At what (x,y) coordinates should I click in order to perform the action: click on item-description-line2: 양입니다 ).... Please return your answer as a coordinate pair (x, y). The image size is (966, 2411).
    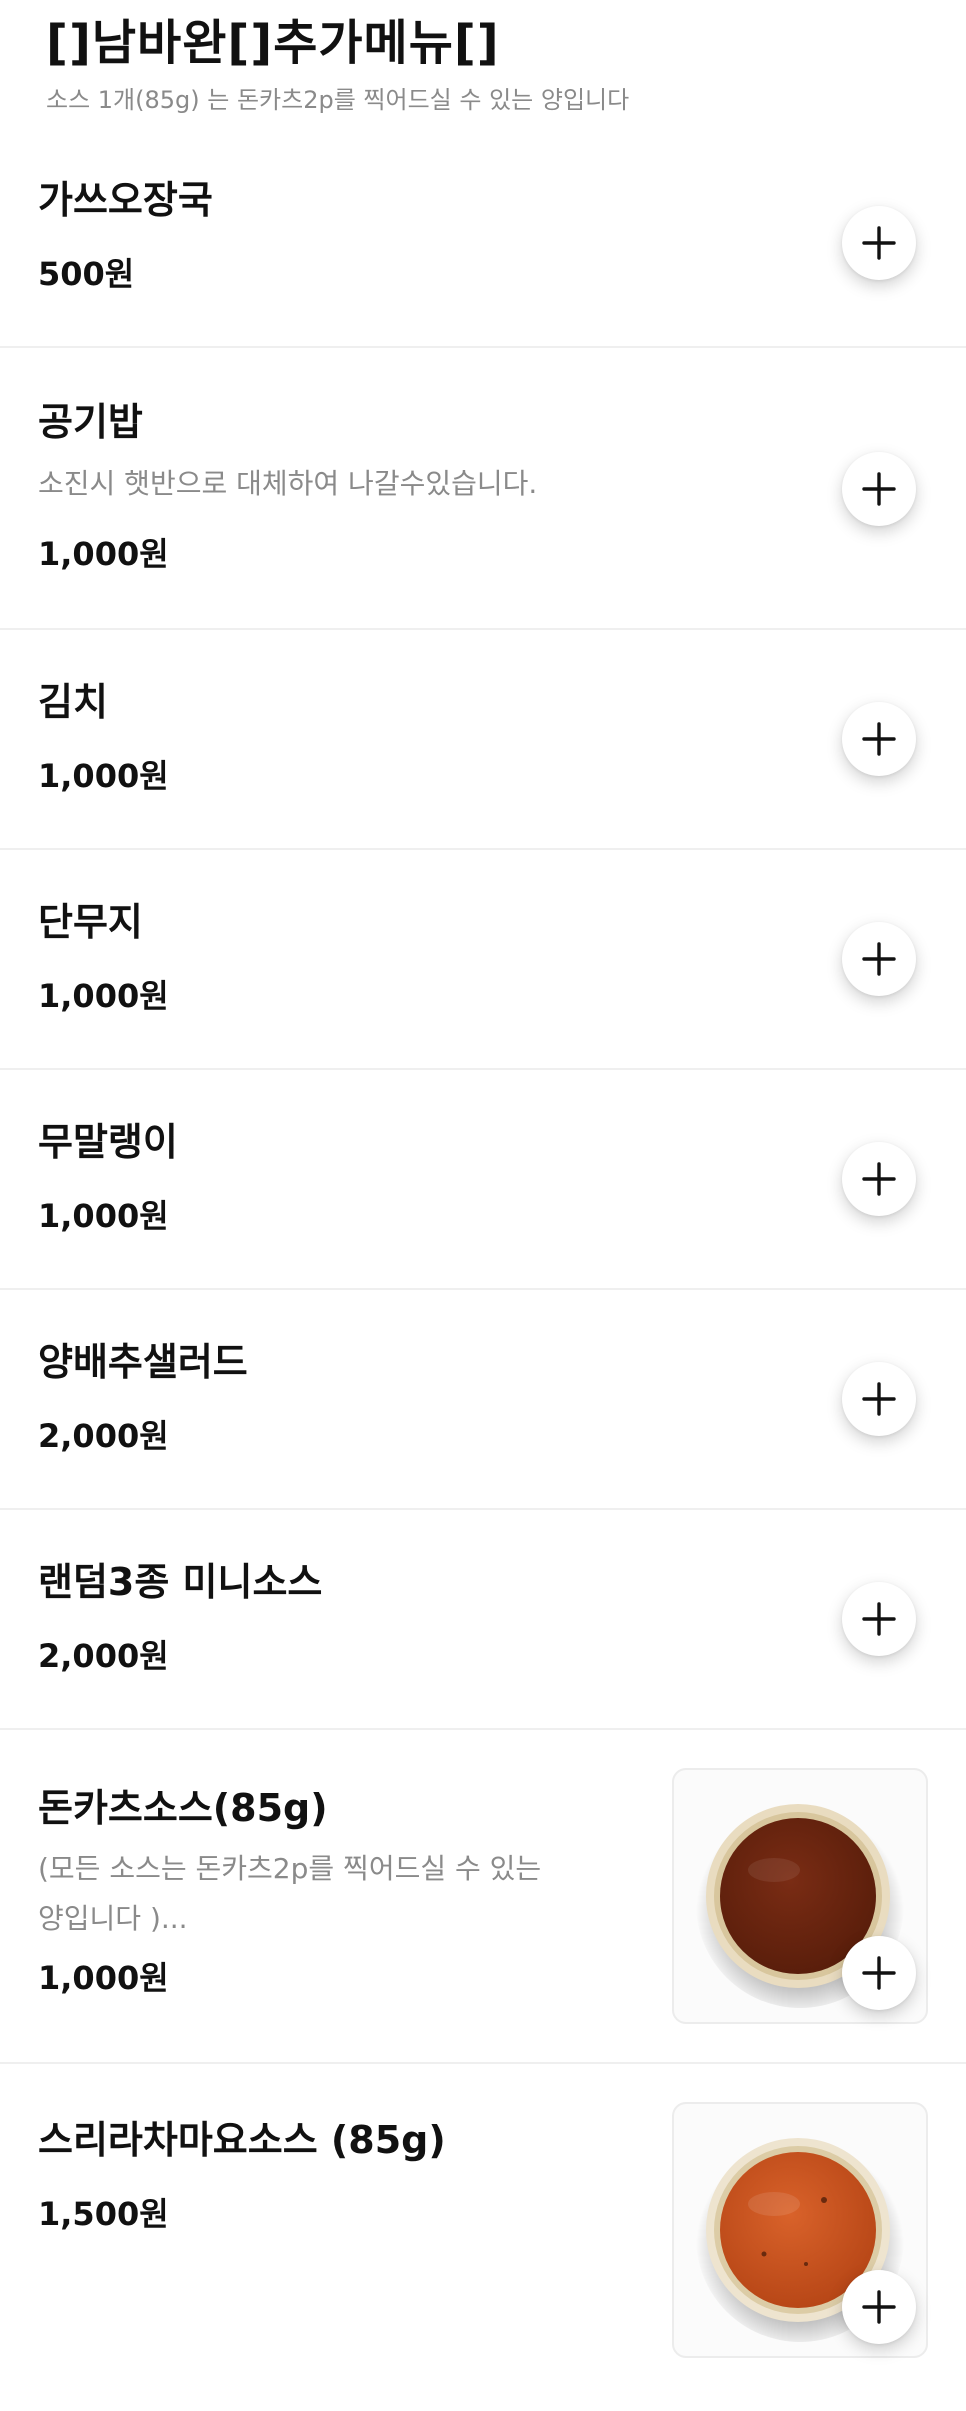
    Looking at the image, I should click on (113, 1918).